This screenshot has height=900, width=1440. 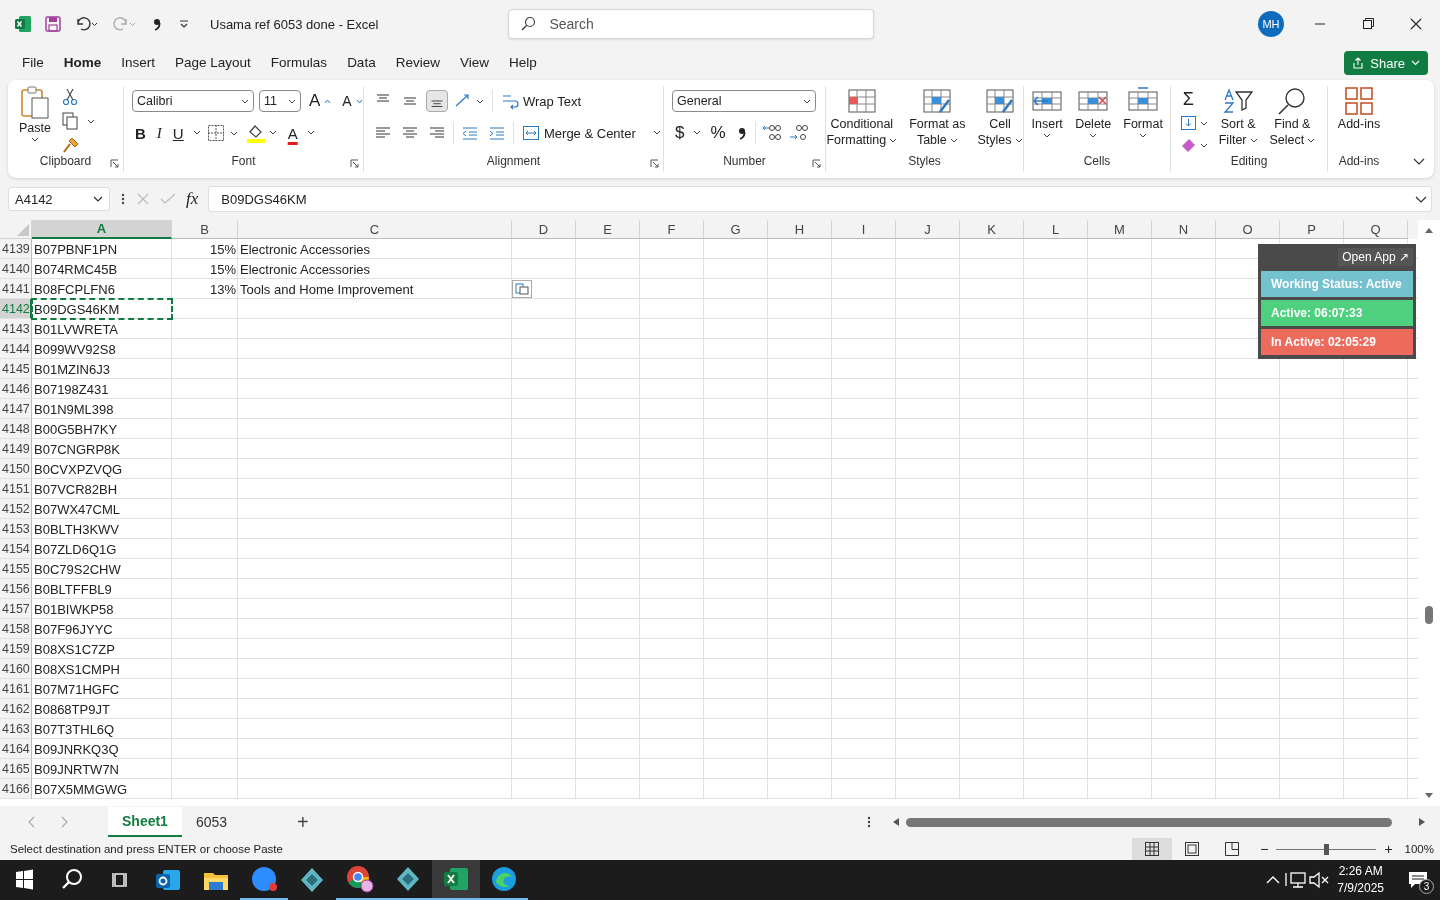 I want to click on font-size-field: 11, so click(x=280, y=101).